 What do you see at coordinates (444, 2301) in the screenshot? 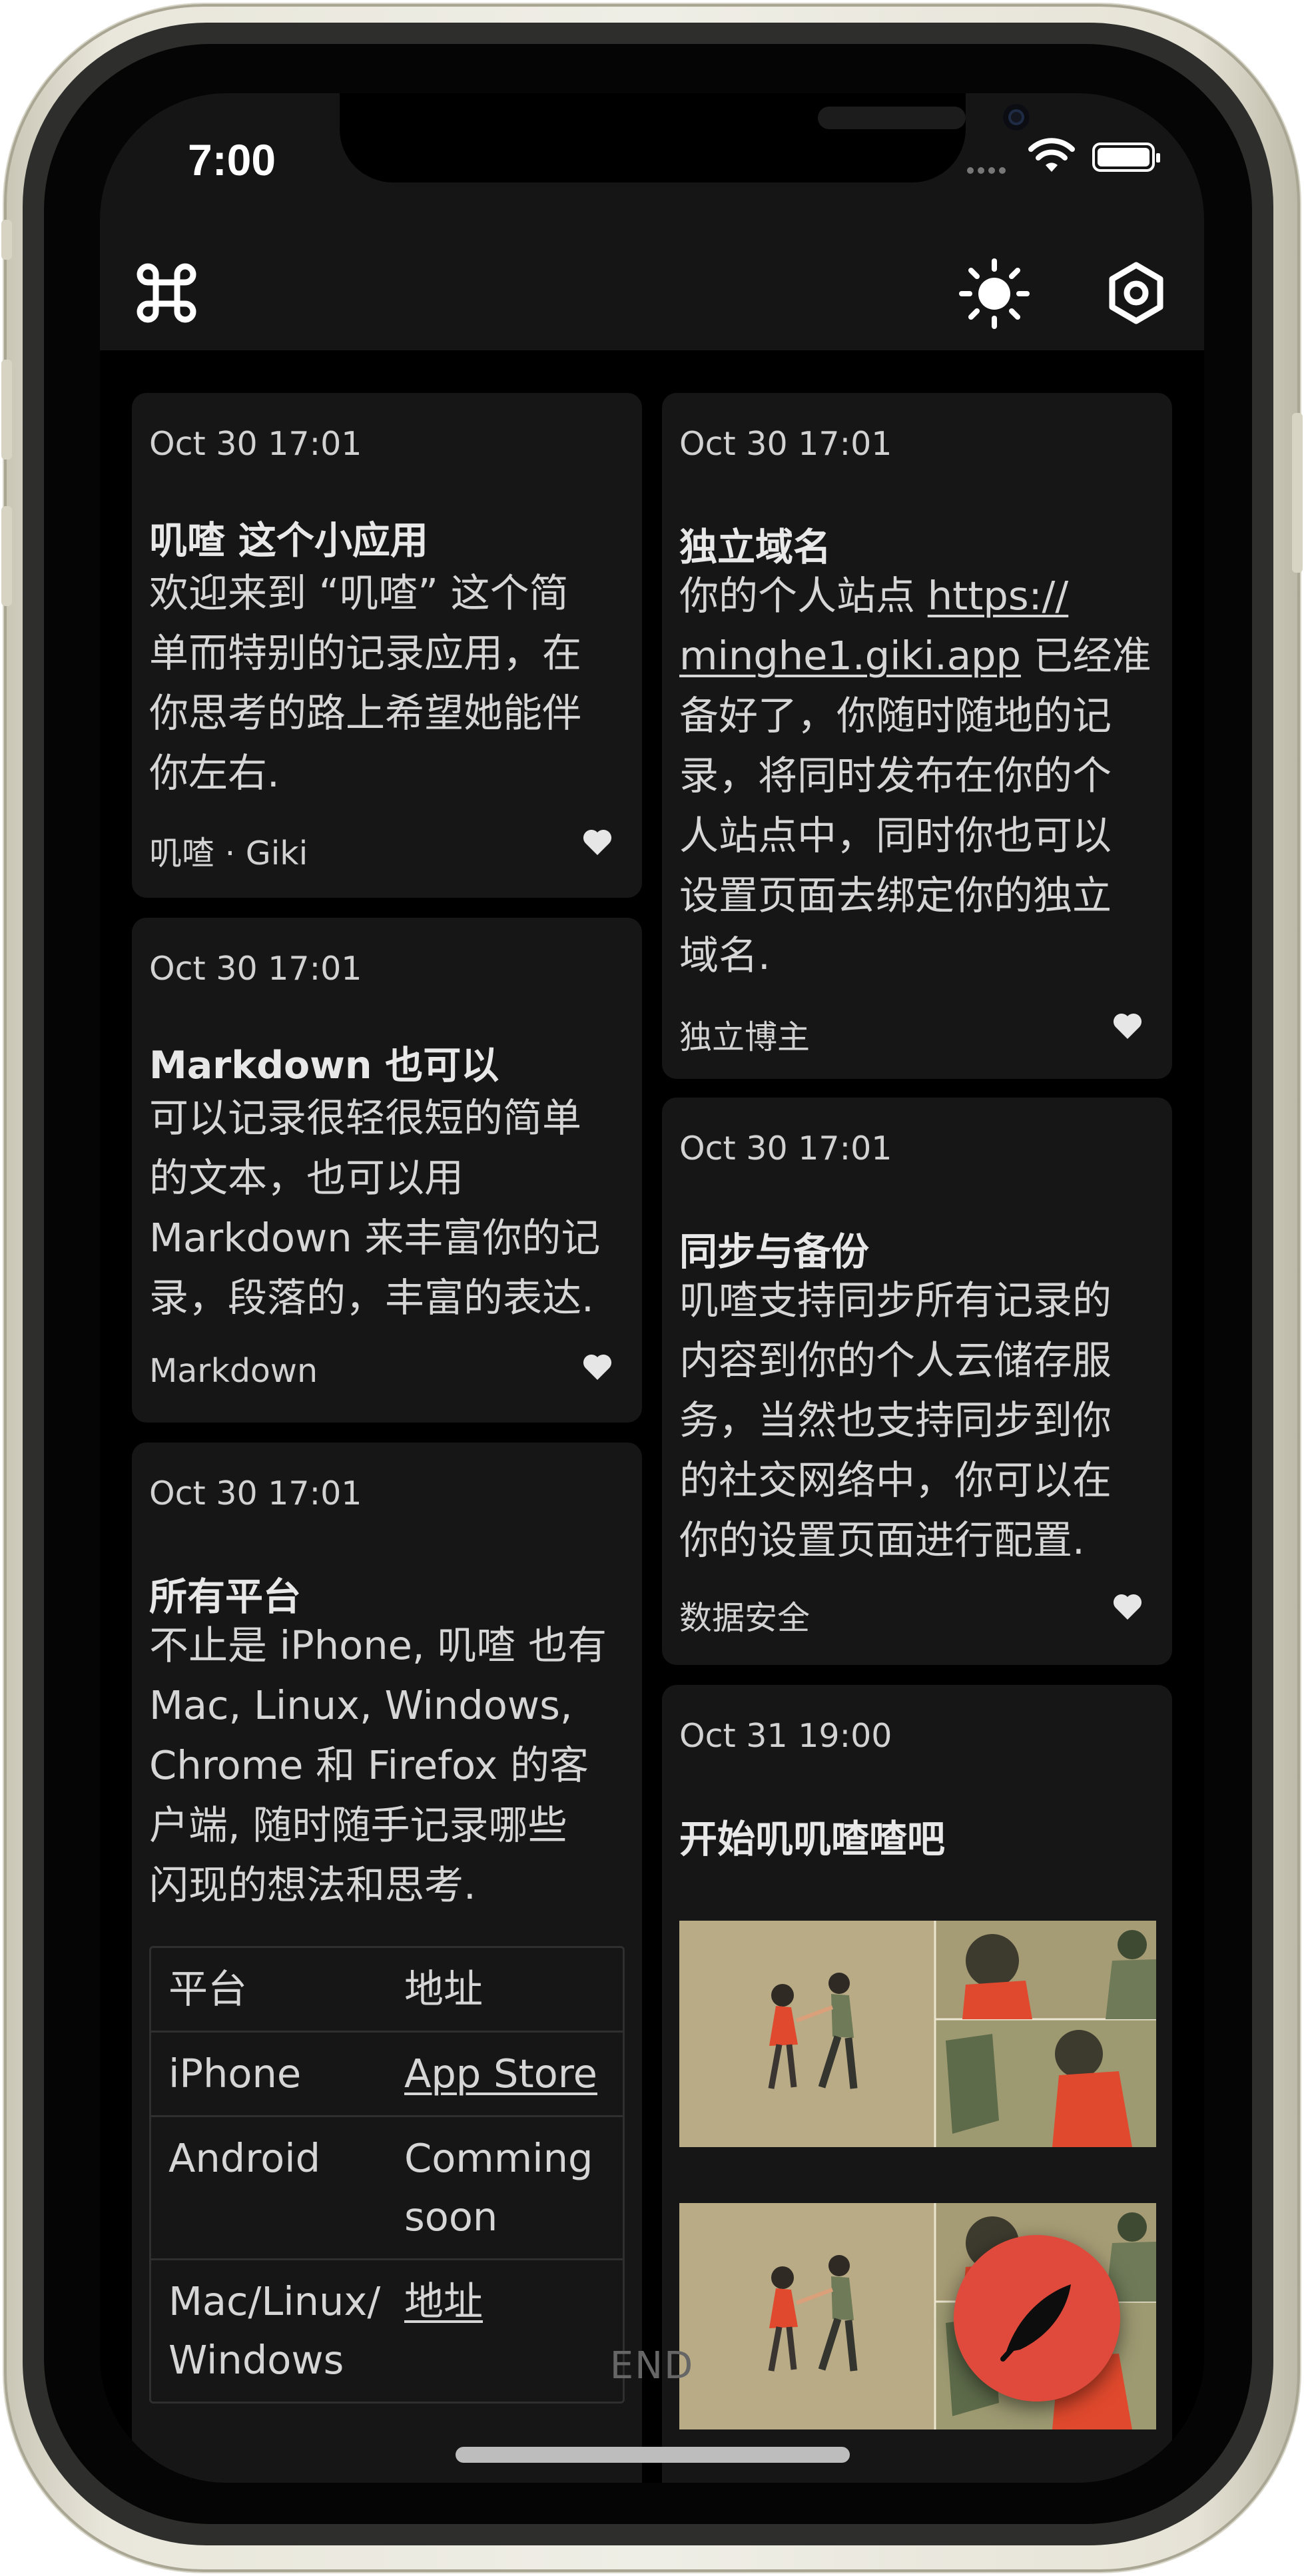
I see `download-link: 地址` at bounding box center [444, 2301].